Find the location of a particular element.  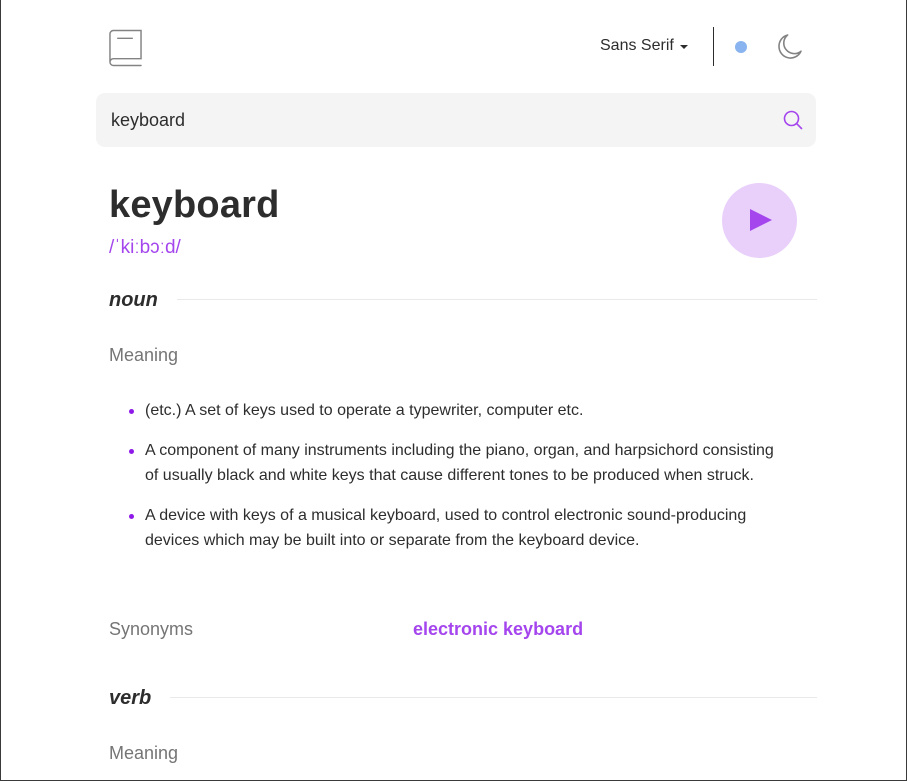

part-of-speech-verb: verb is located at coordinates (130, 698).